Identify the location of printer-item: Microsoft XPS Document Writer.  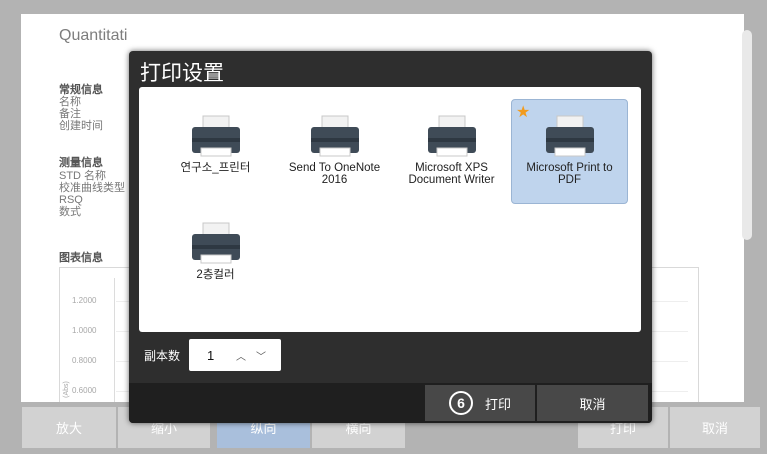
(451, 151).